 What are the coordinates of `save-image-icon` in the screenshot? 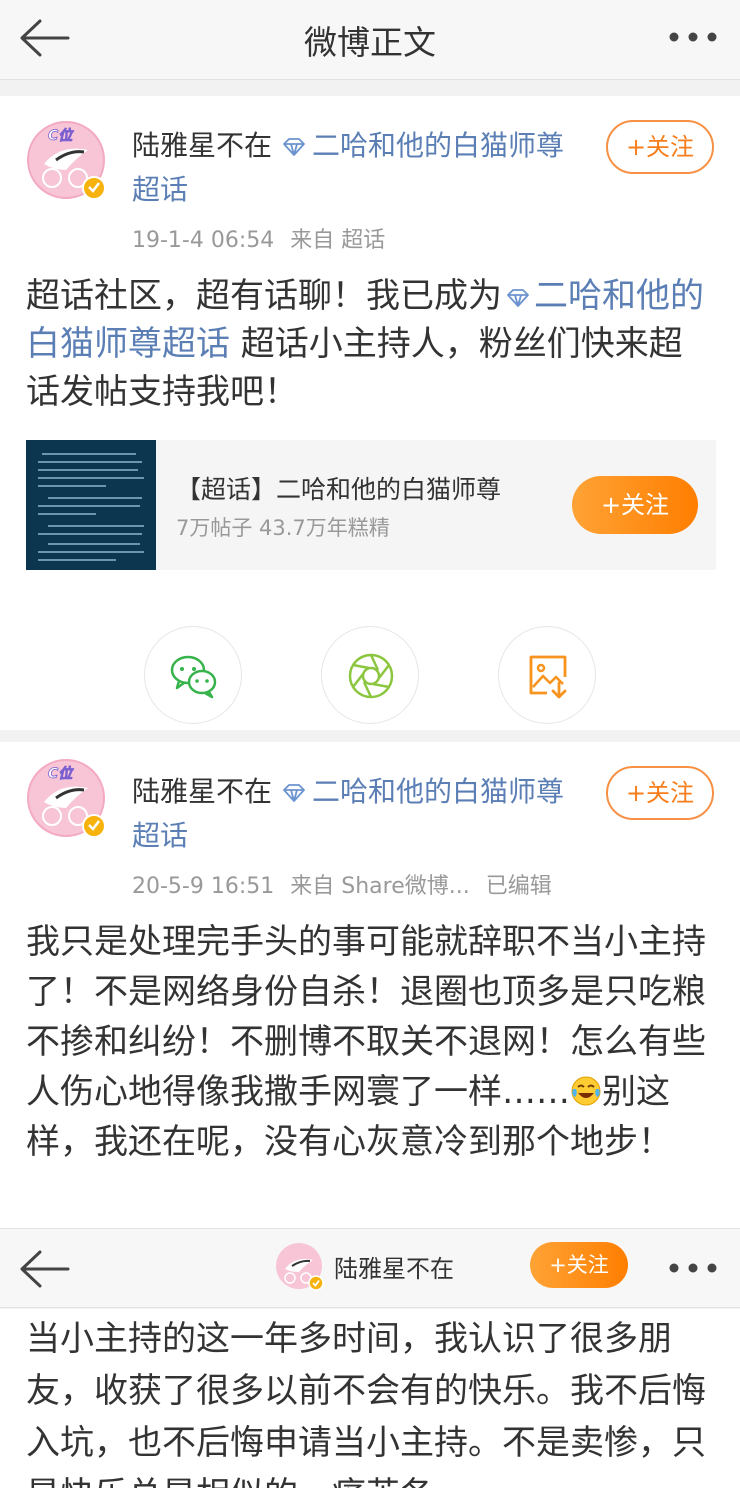 It's located at (548, 677).